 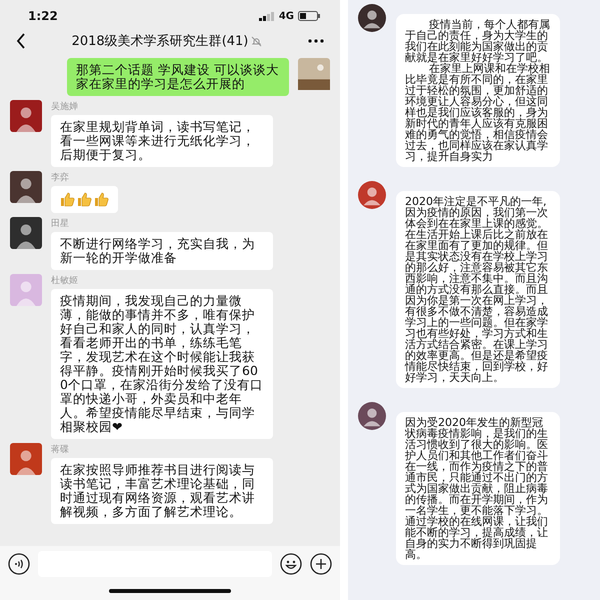 I want to click on signal-icon, so click(x=266, y=16).